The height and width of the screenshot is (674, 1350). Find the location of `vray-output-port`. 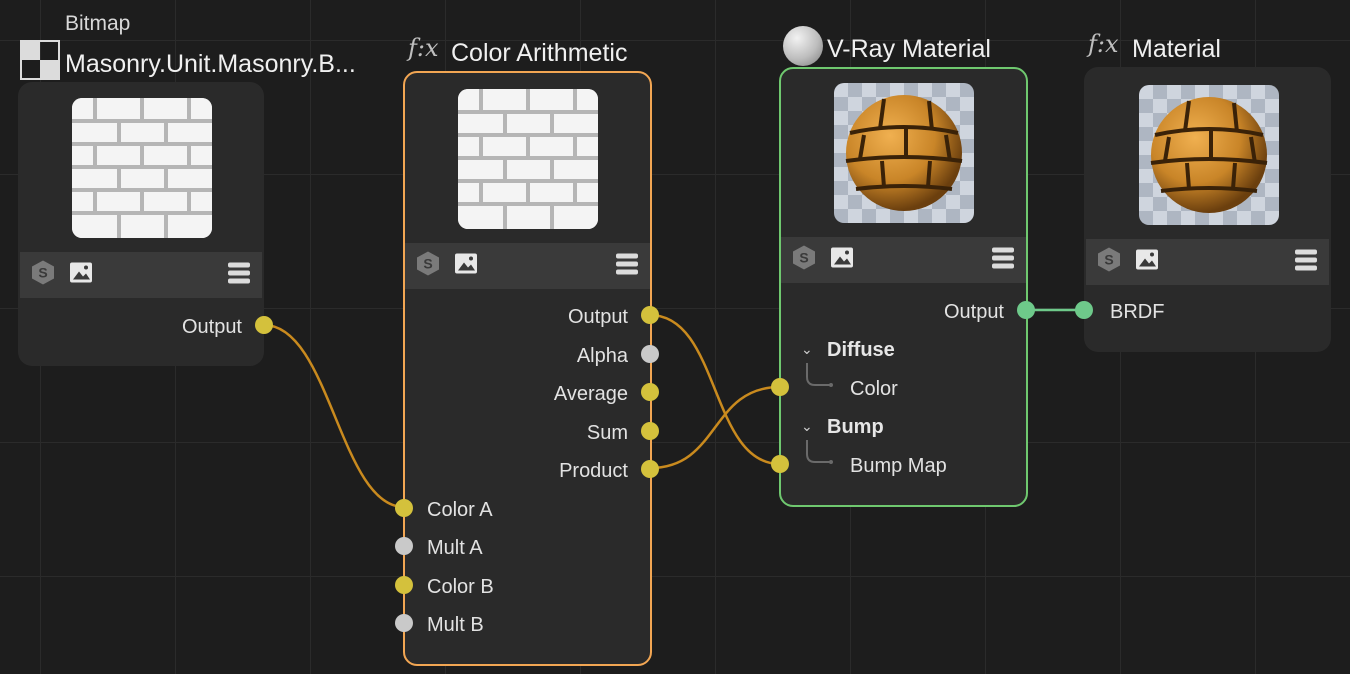

vray-output-port is located at coordinates (1026, 310).